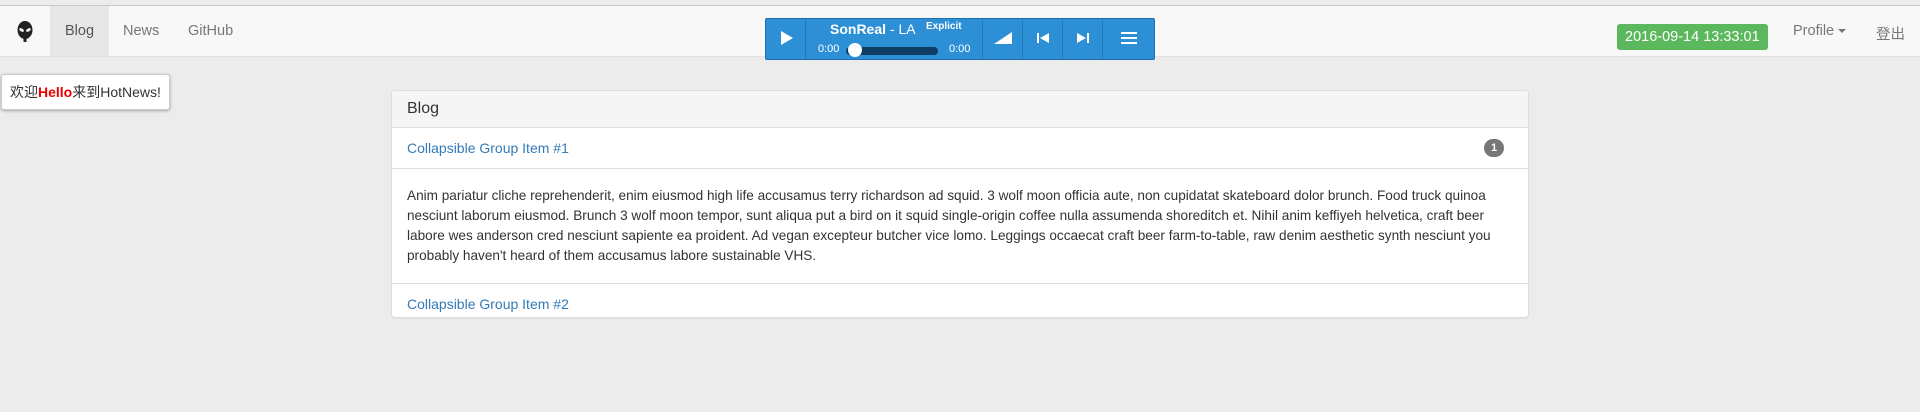 The width and height of the screenshot is (1920, 412). I want to click on panel-title: Blog, so click(960, 109).